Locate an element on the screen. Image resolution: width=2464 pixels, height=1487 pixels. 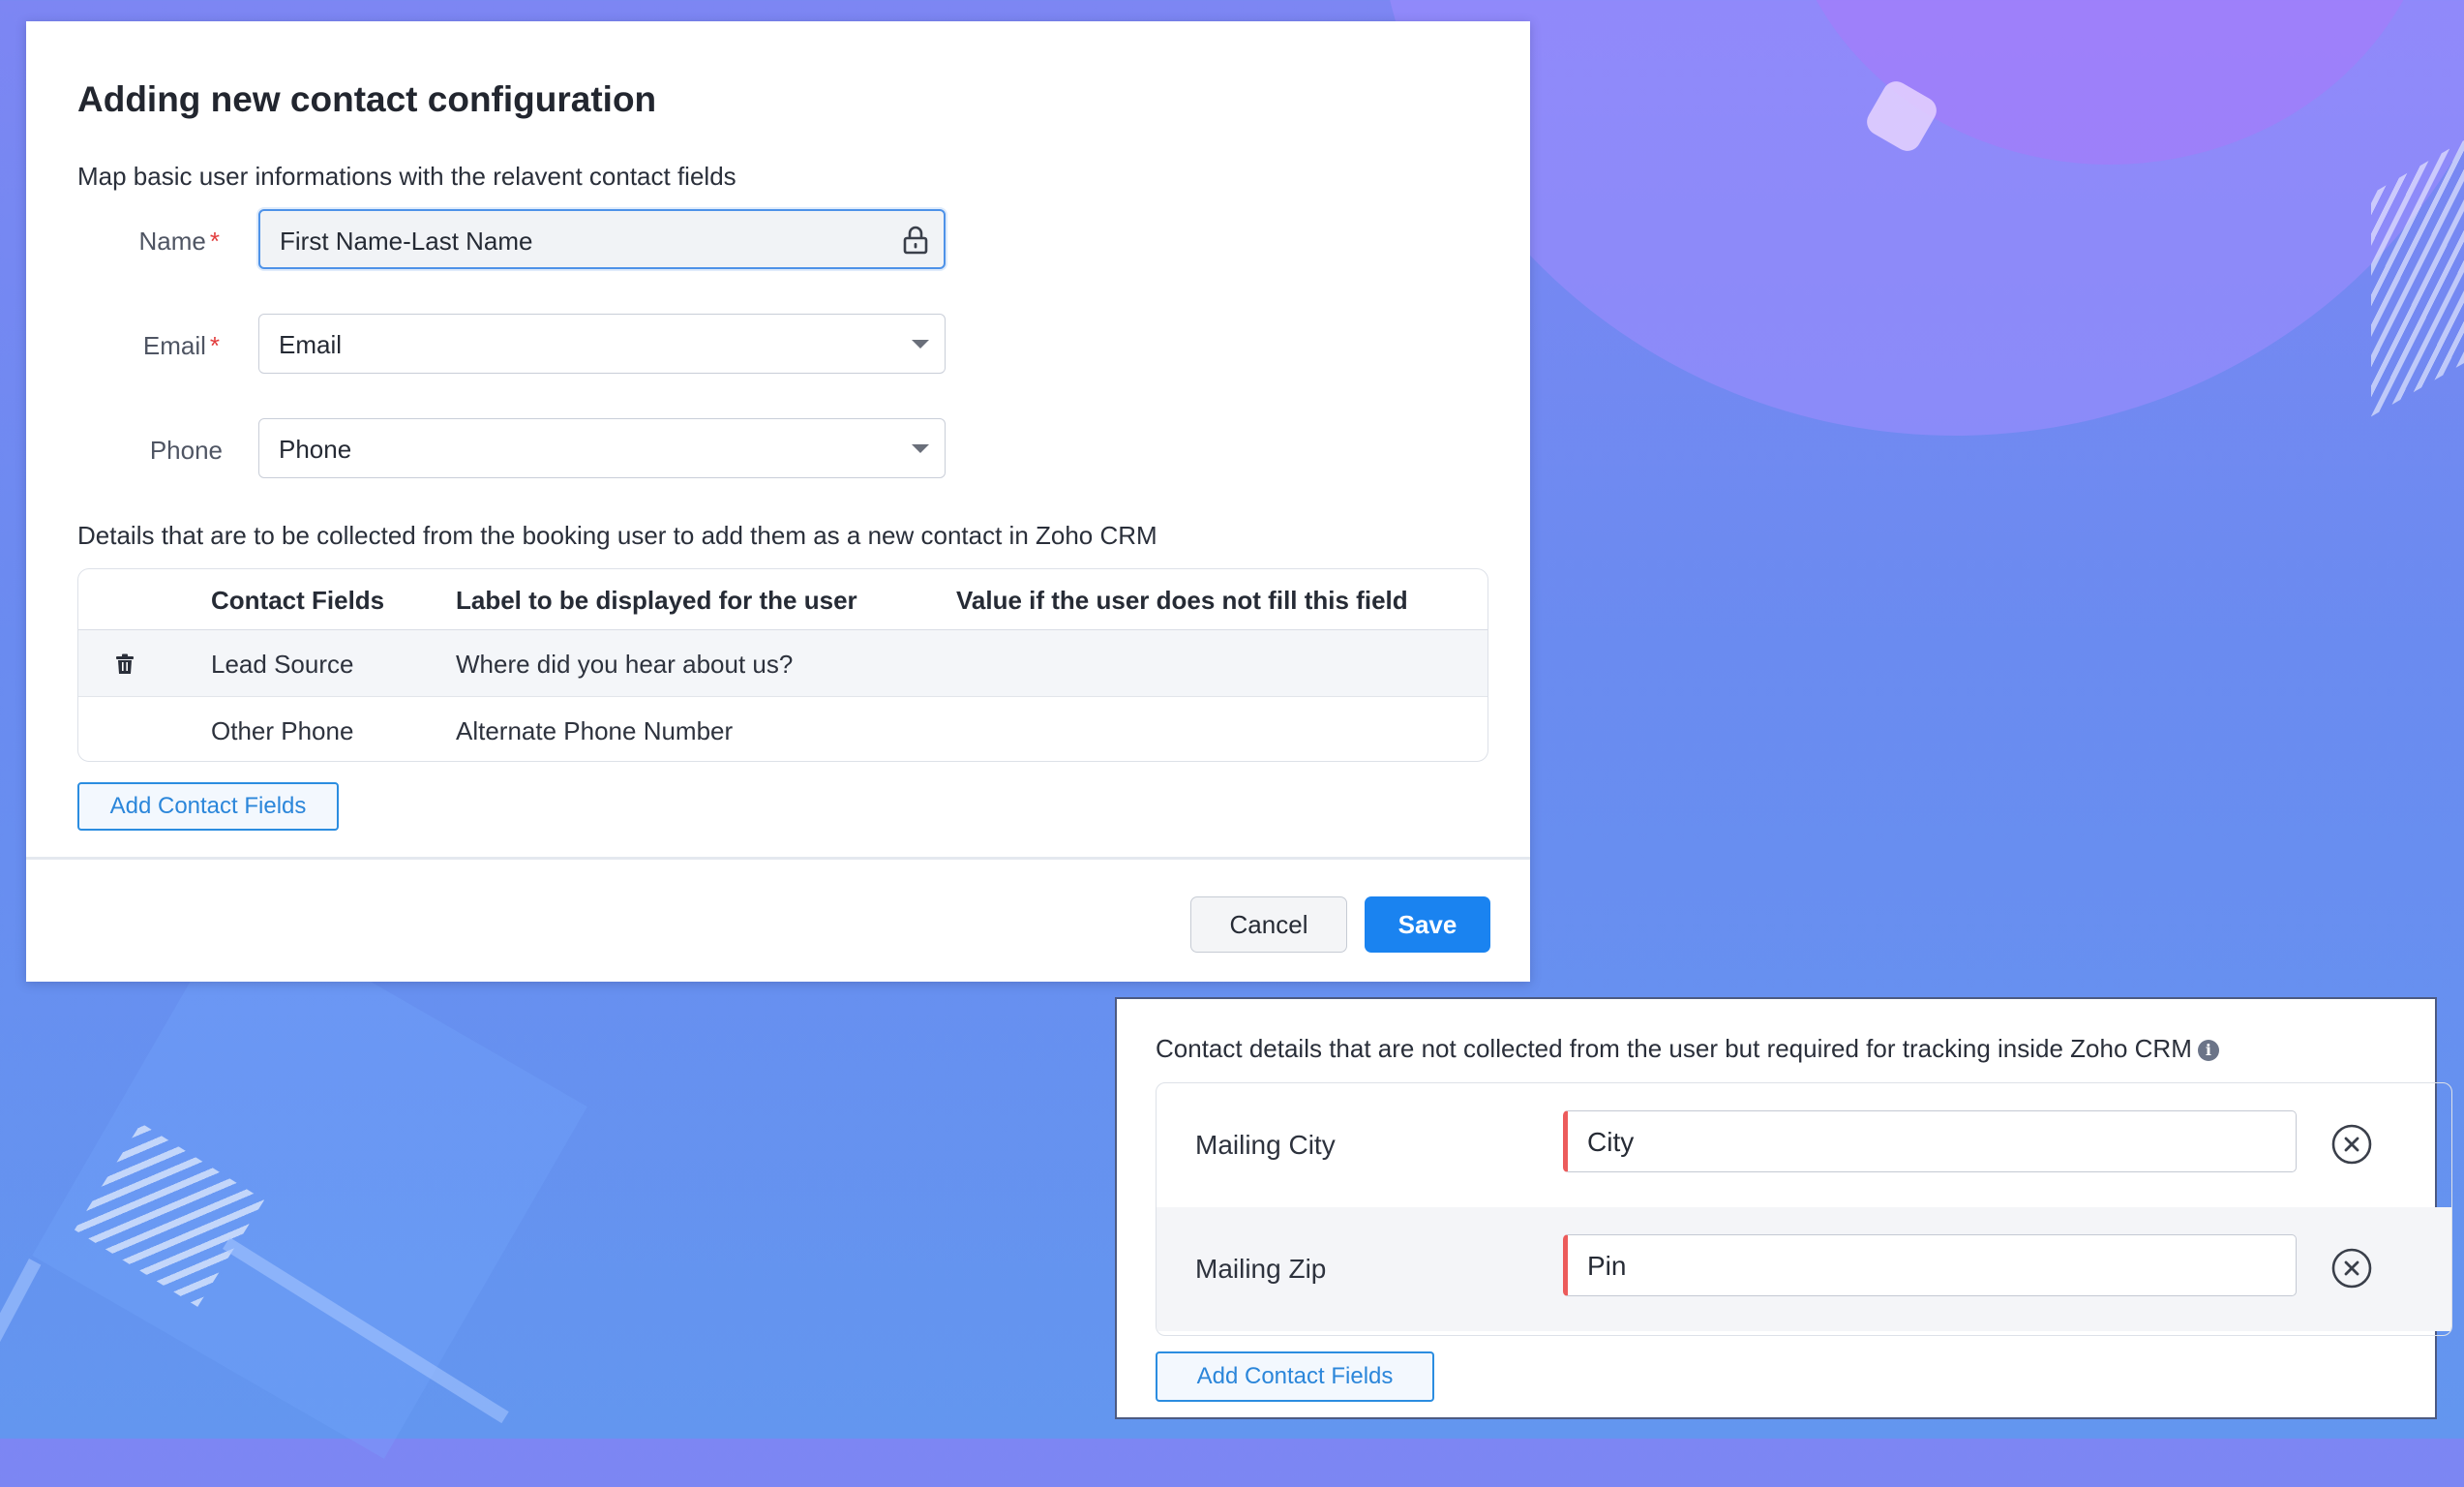
column-header: Contact Fields is located at coordinates (298, 601).